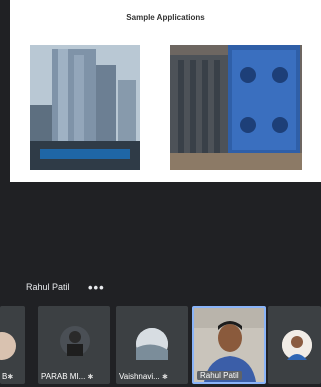  What do you see at coordinates (96, 287) in the screenshot?
I see `more-horizontal-icon: •••` at bounding box center [96, 287].